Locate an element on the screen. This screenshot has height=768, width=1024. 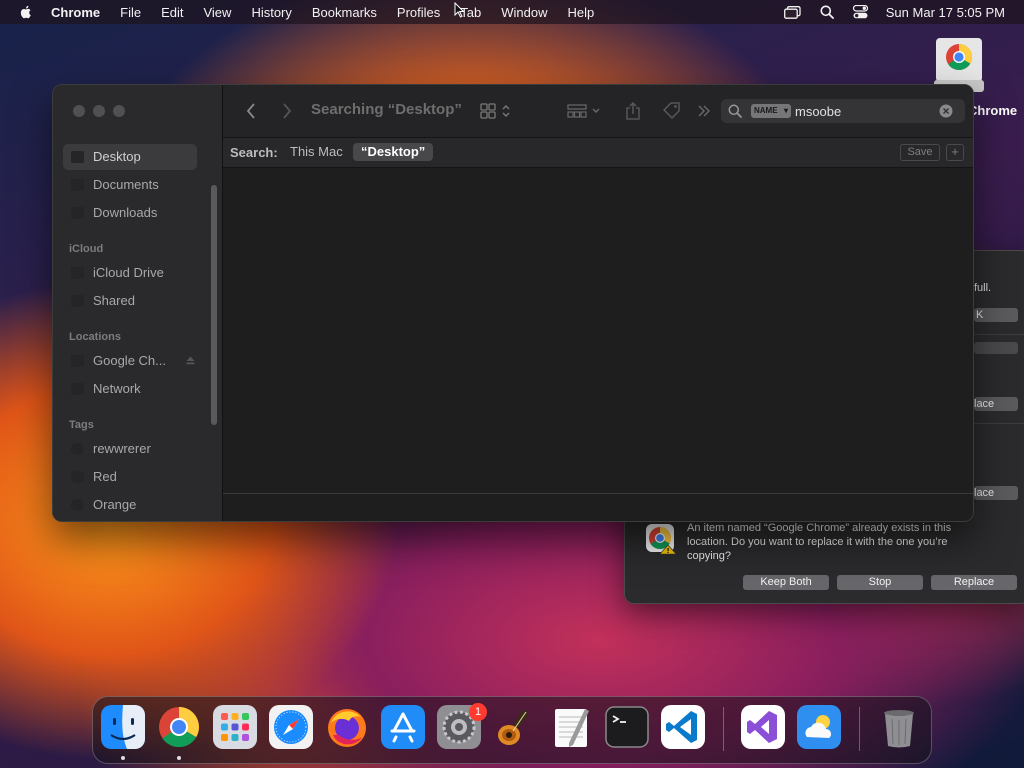
sidebar-item-documents: Documents is located at coordinates (130, 185).